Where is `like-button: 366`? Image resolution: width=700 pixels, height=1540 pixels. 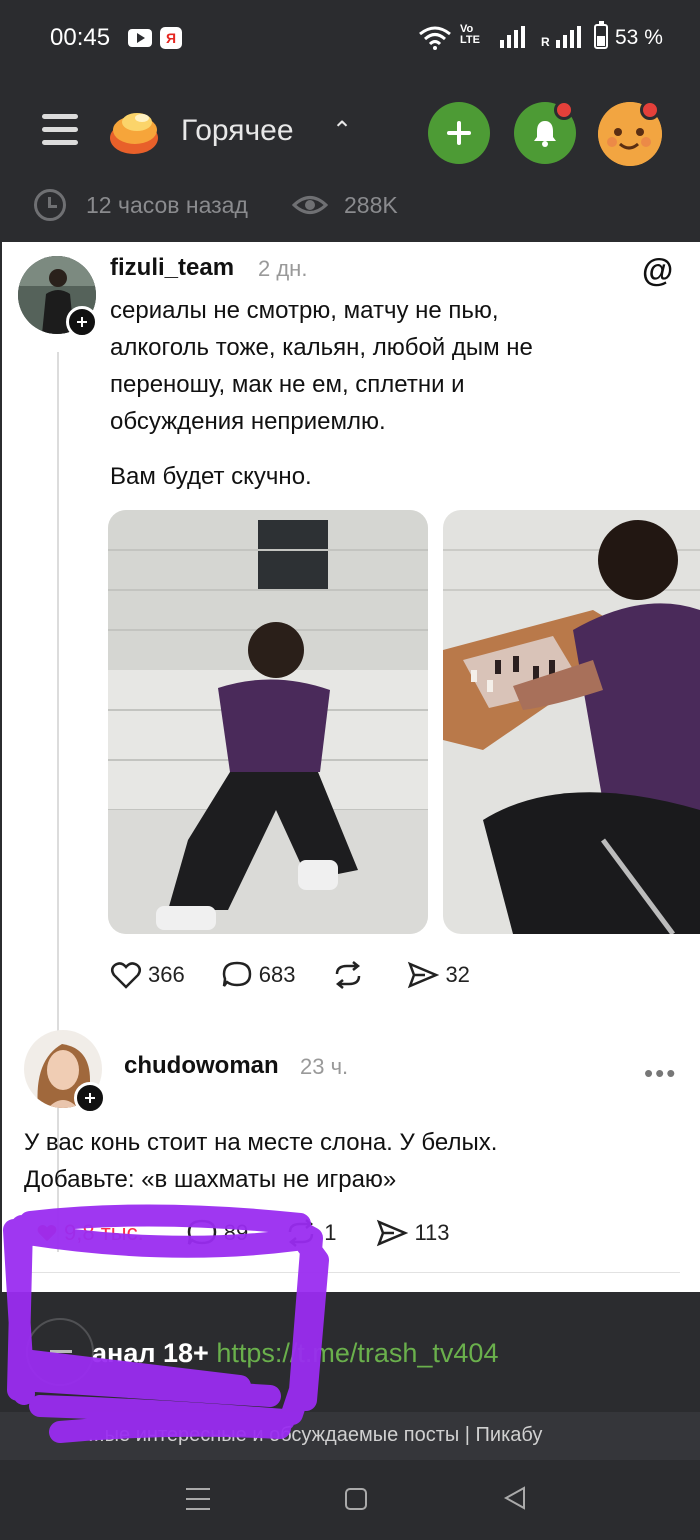
like-button: 366 is located at coordinates (147, 975).